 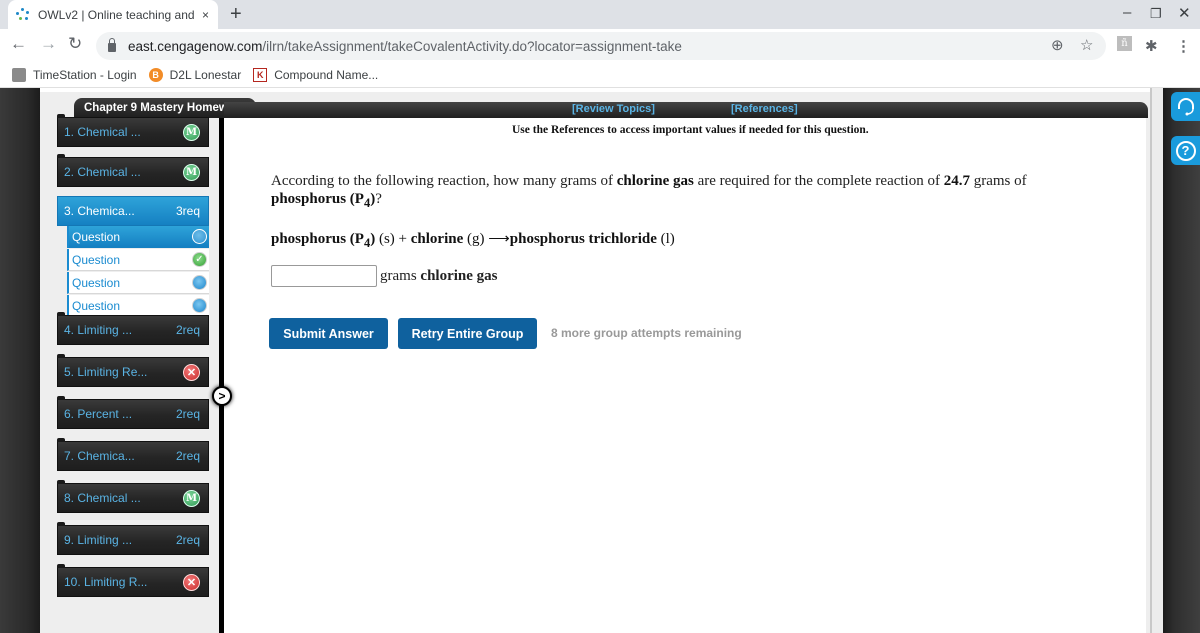 I want to click on answer-input, so click(x=324, y=276).